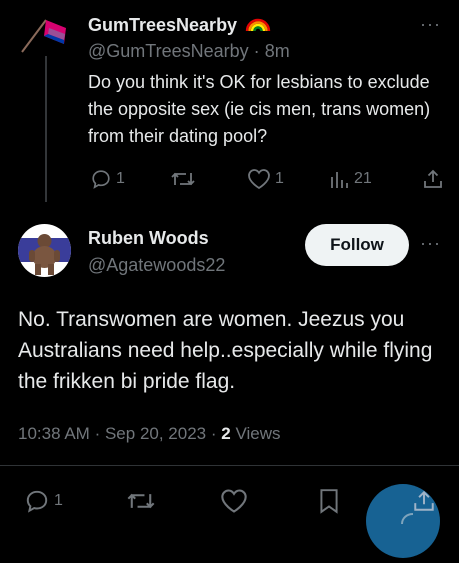  I want to click on tweet1-display-name: GumTreesNearby, so click(162, 25).